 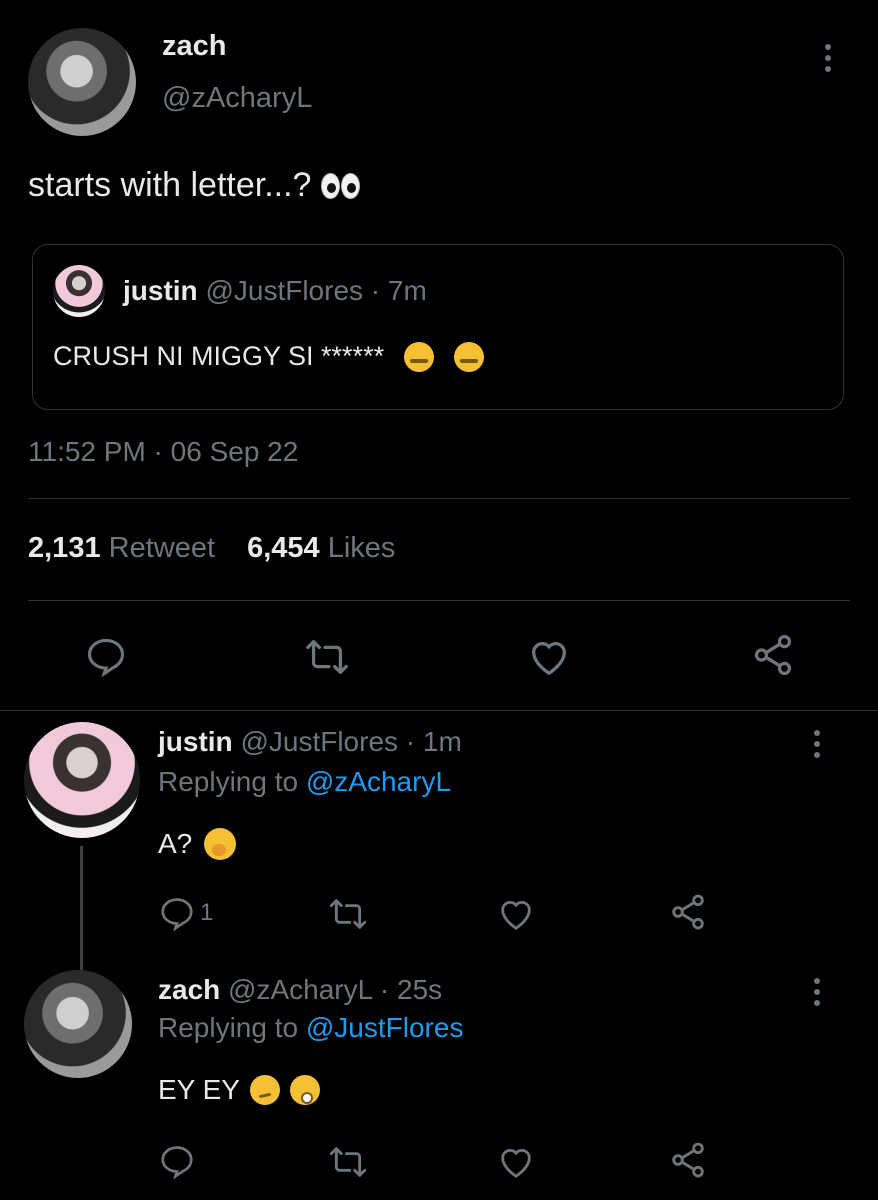 What do you see at coordinates (283, 548) in the screenshot?
I see `likes-count: 6,454` at bounding box center [283, 548].